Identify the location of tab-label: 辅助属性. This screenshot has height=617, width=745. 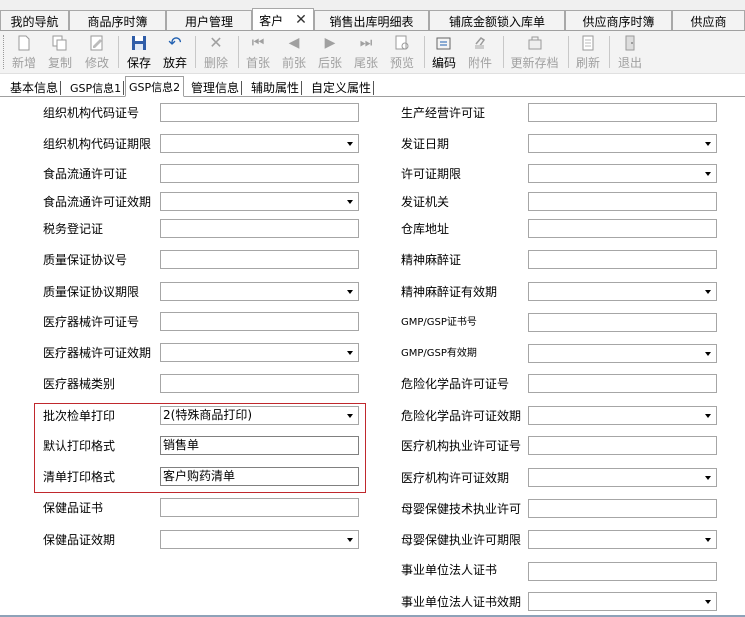
(275, 88).